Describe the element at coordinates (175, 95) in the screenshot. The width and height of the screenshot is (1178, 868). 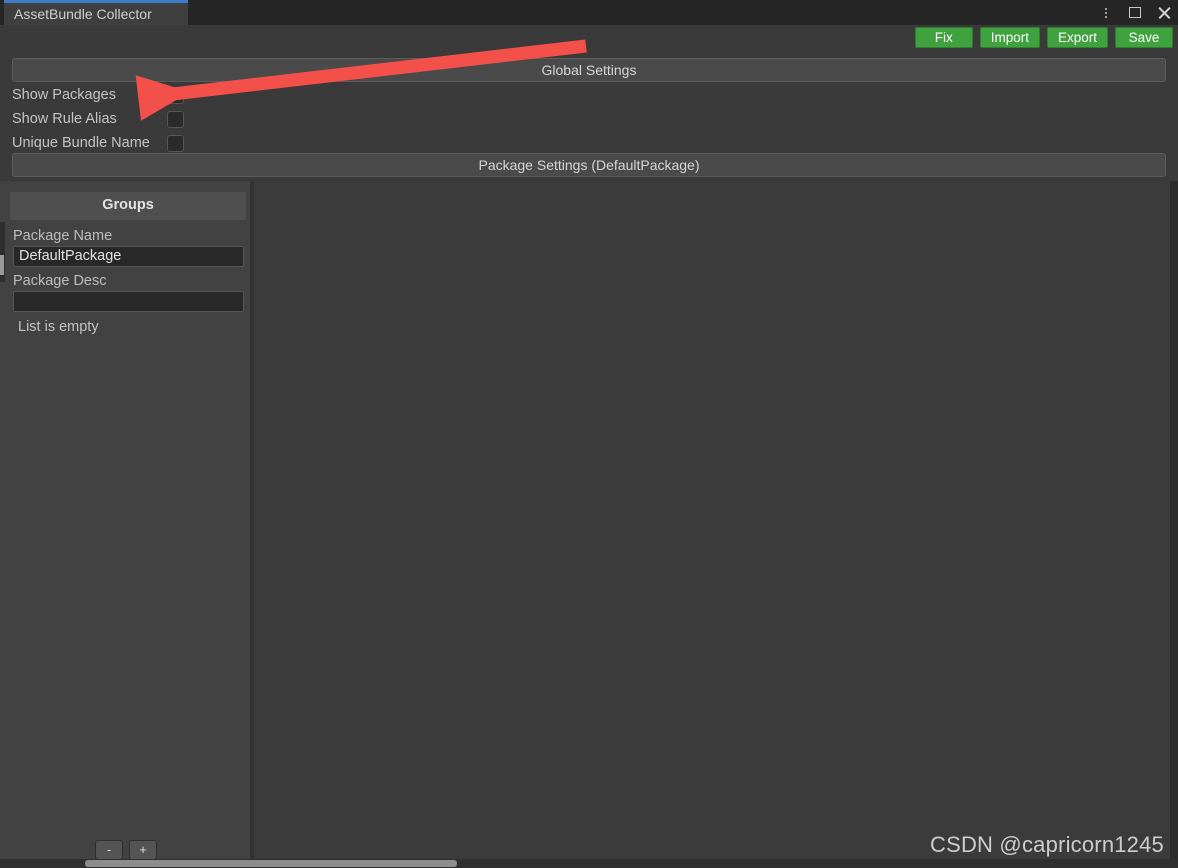
I see `show-packages-checkbox` at that location.